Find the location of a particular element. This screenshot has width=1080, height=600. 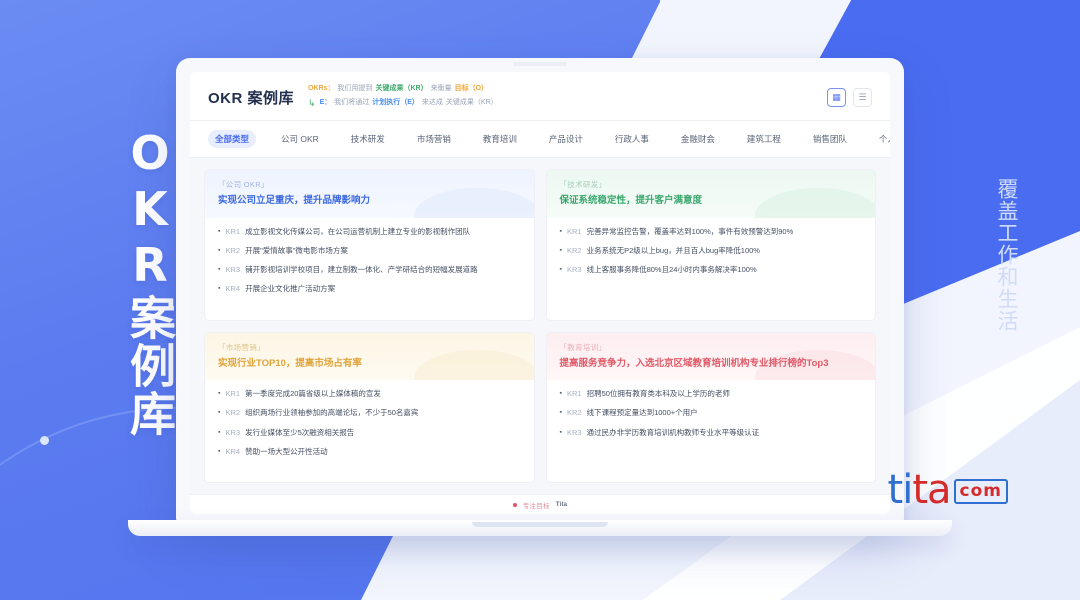

tab-finance: 金融财会 is located at coordinates (698, 139).